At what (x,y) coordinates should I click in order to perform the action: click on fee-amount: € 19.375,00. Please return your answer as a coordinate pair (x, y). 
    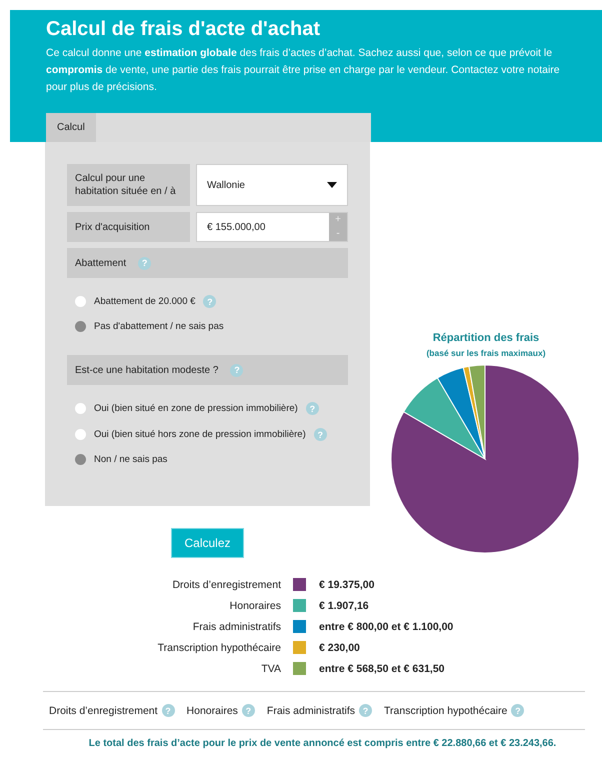
    Looking at the image, I should click on (347, 584).